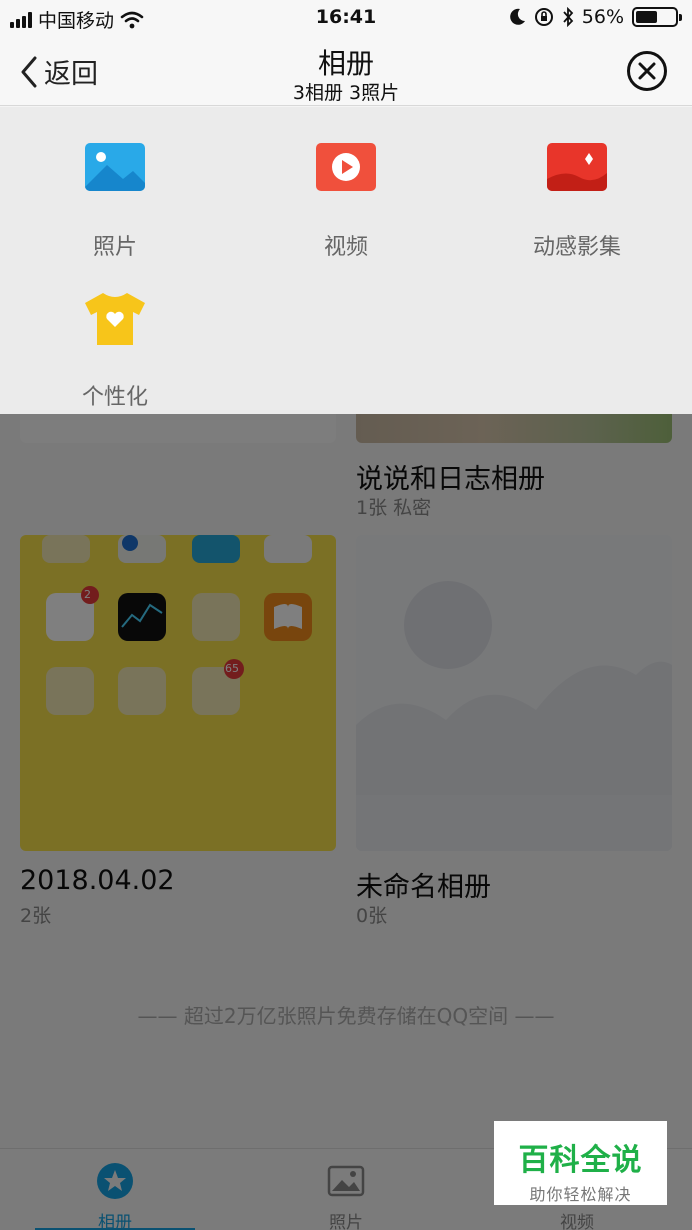  I want to click on menu-label: 照片, so click(114, 247).